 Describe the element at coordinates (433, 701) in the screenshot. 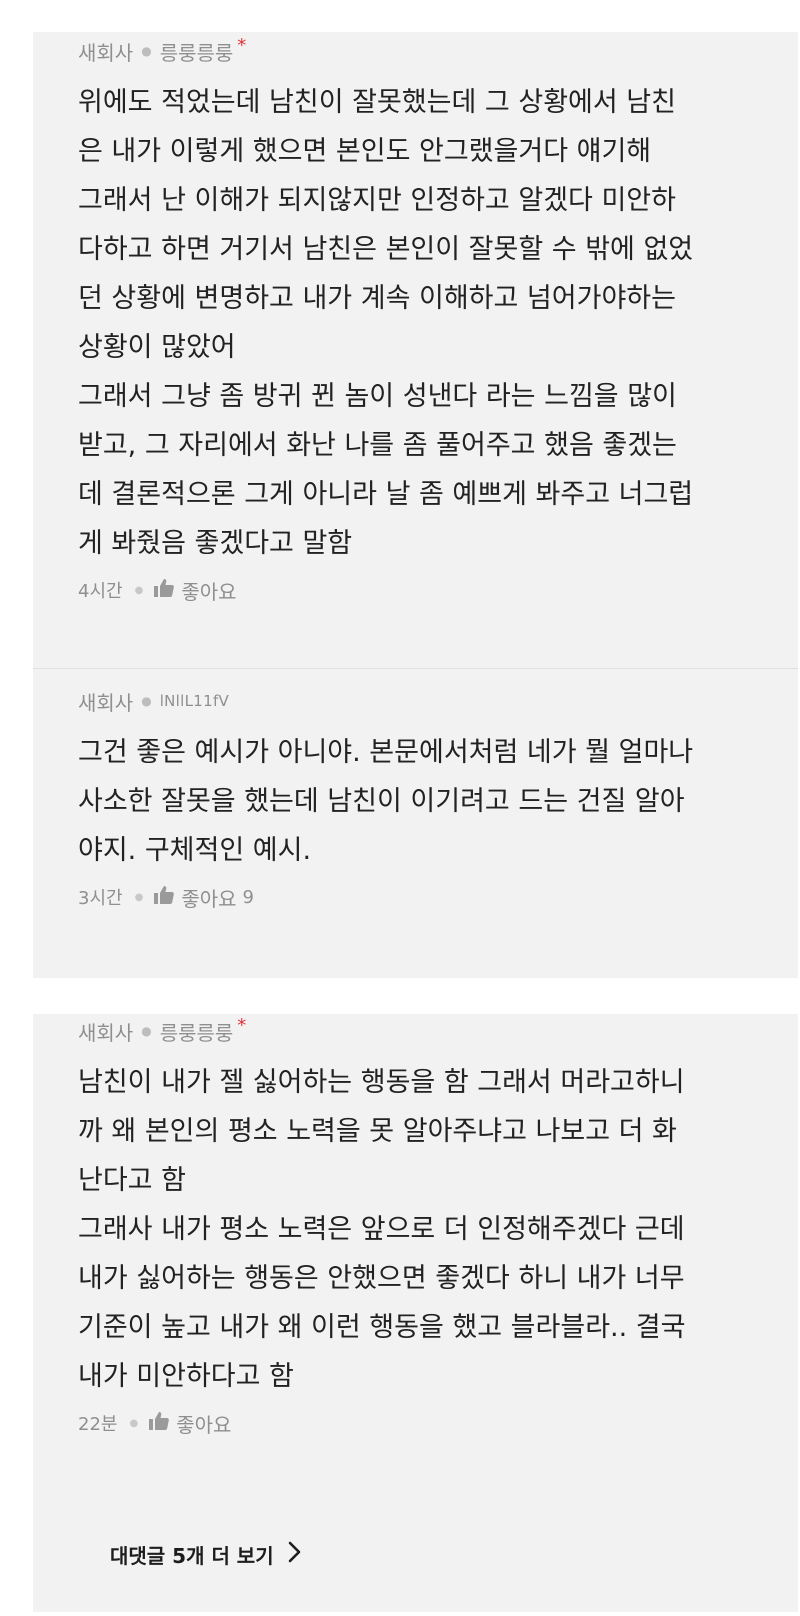

I see `comment-meta: 새회사 ● lNllL11fV` at that location.